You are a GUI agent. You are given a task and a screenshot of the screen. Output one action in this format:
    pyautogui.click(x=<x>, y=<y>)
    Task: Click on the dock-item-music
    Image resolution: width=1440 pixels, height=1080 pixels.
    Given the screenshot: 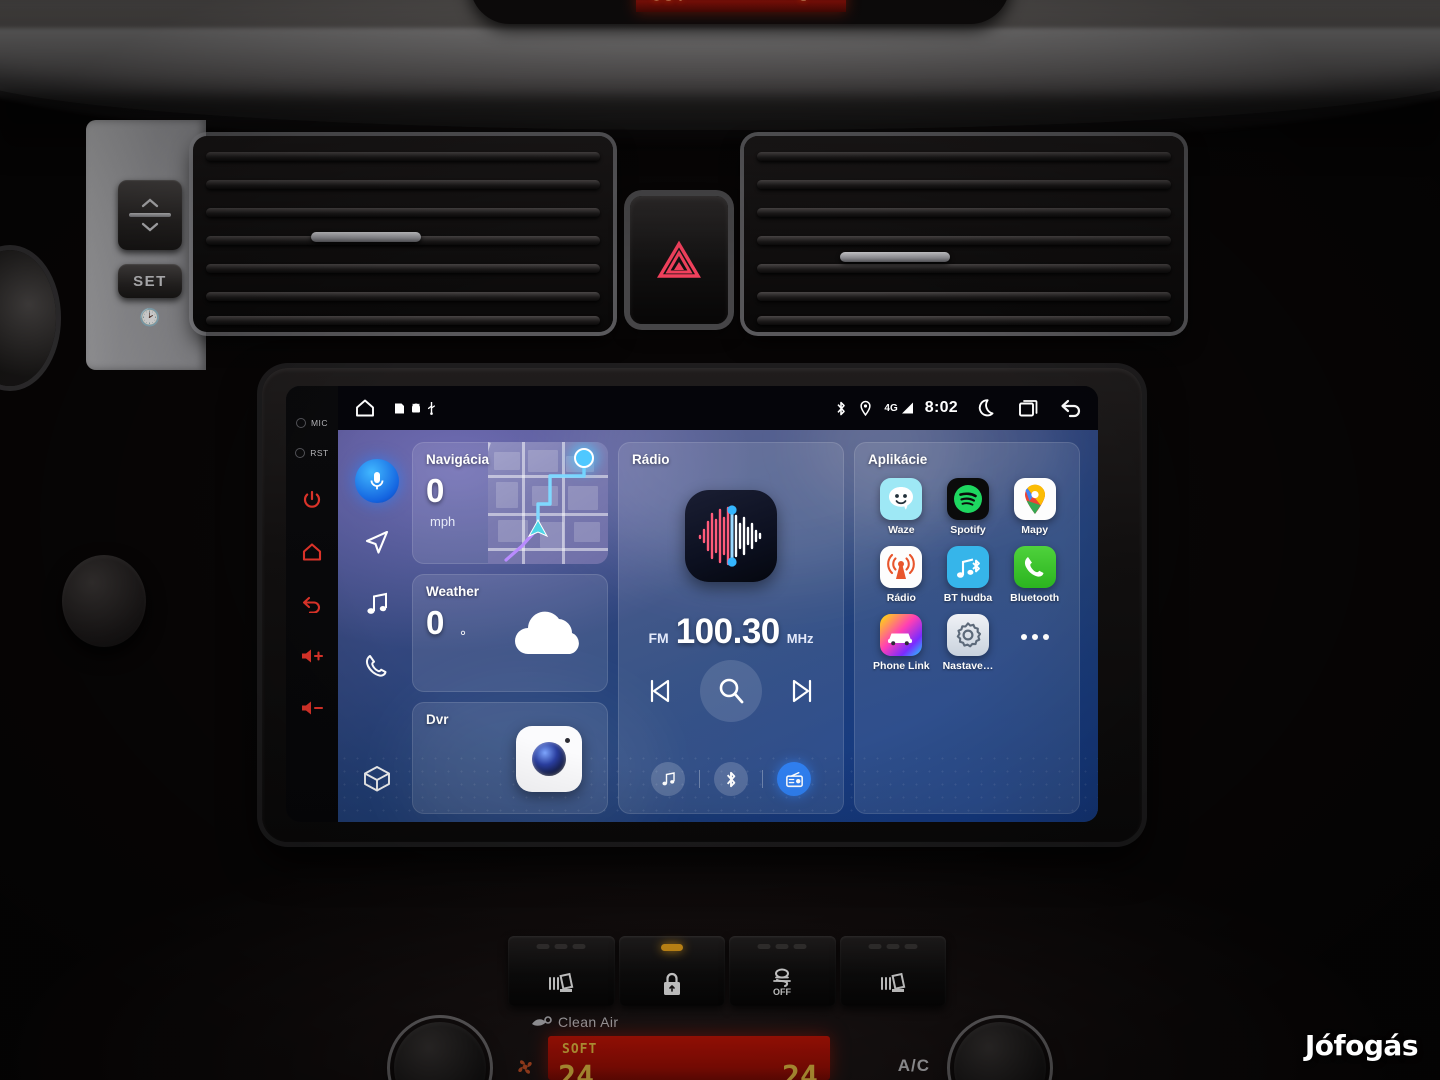 What is the action you would take?
    pyautogui.click(x=377, y=604)
    